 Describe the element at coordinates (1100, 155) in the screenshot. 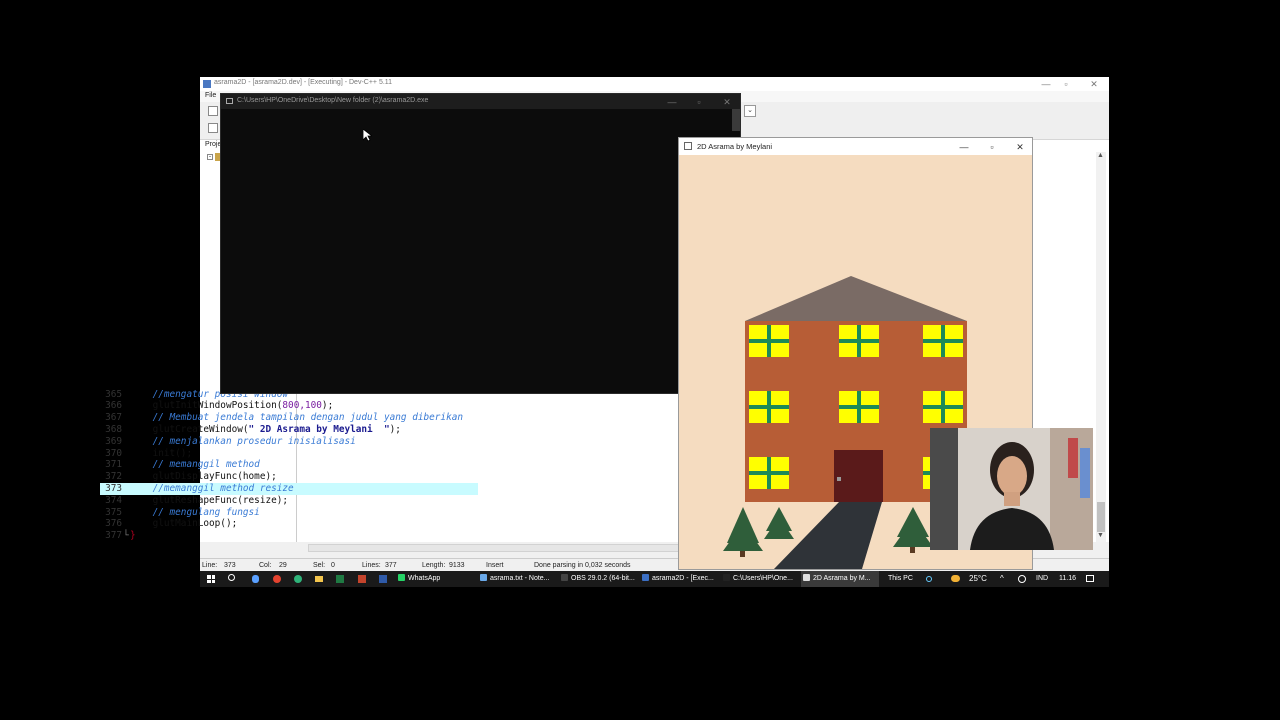

I see `scroll-up-icon: ▲` at that location.